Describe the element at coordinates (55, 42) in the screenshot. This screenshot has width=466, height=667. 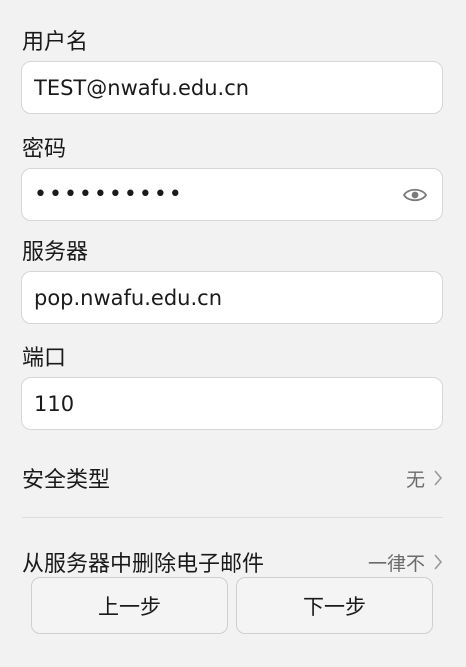
I see `username-label: 用户名` at that location.